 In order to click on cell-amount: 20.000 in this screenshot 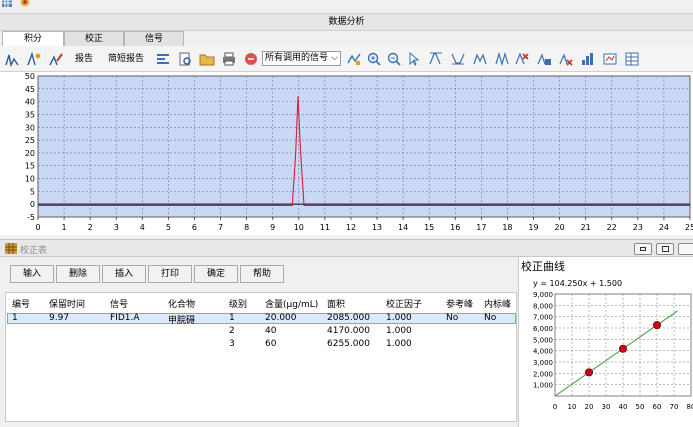, I will do `click(281, 318)`.